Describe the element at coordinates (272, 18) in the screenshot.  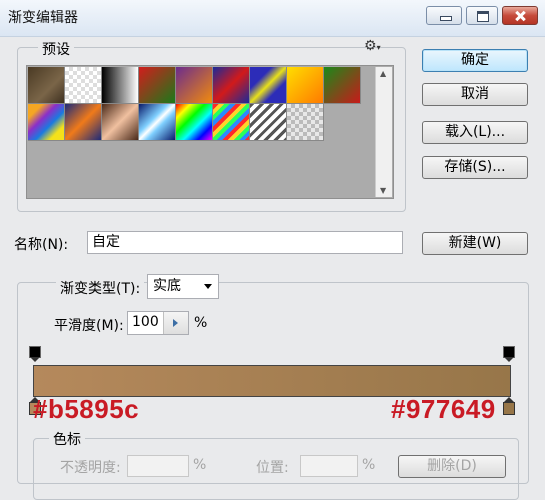
I see `title-bar: 渐变编辑器` at that location.